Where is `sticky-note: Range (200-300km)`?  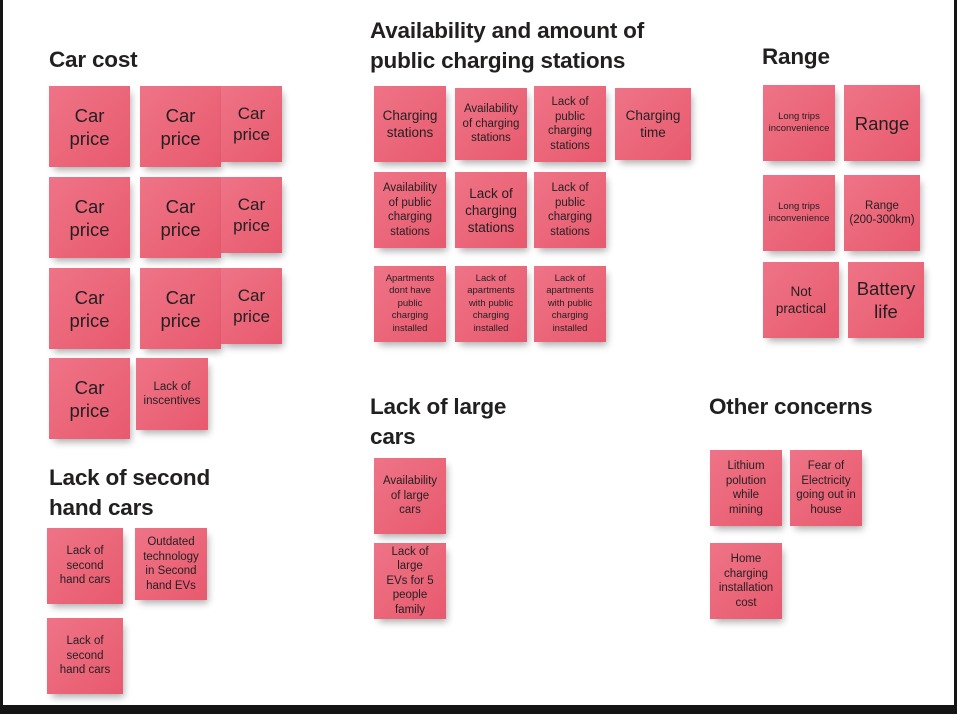
sticky-note: Range (200-300km) is located at coordinates (882, 213).